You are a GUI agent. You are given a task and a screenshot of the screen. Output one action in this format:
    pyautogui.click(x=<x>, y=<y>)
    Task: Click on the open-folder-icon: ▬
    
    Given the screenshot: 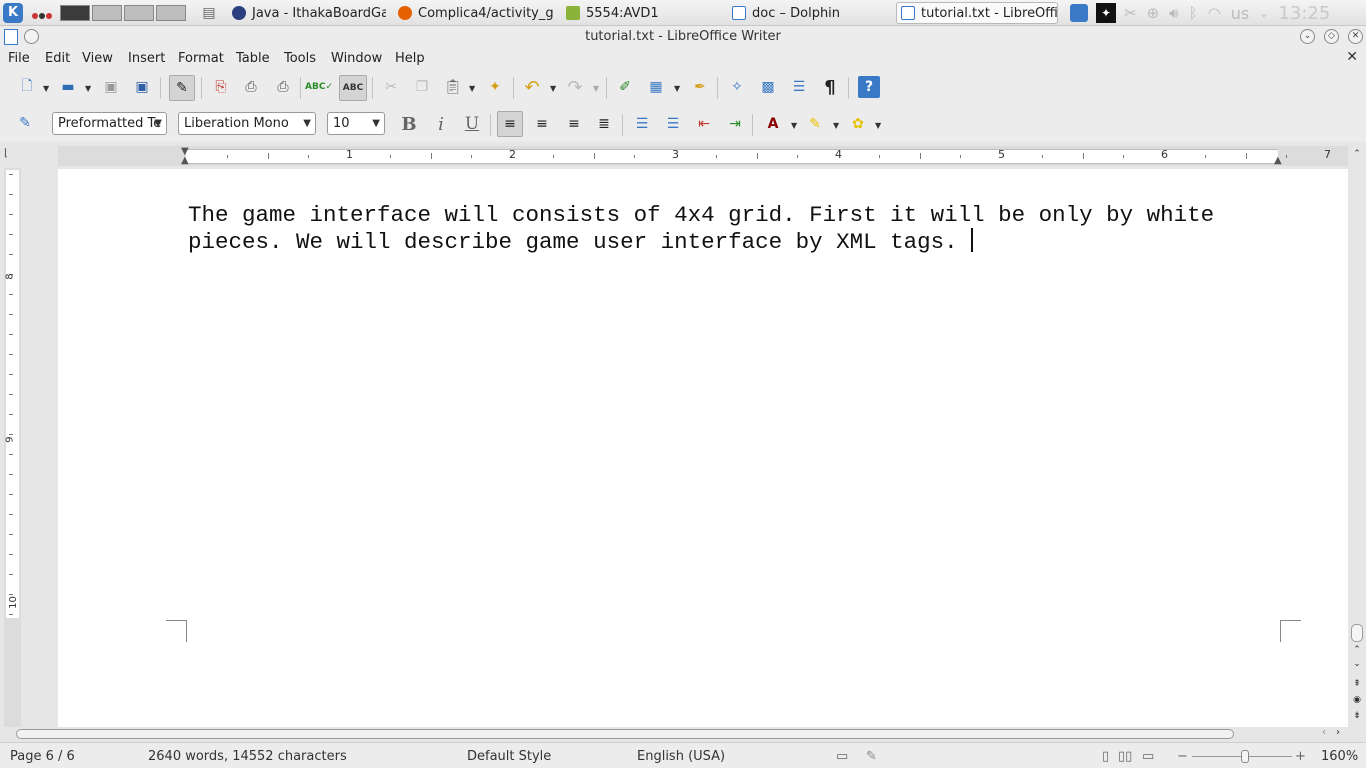 What is the action you would take?
    pyautogui.click(x=68, y=87)
    